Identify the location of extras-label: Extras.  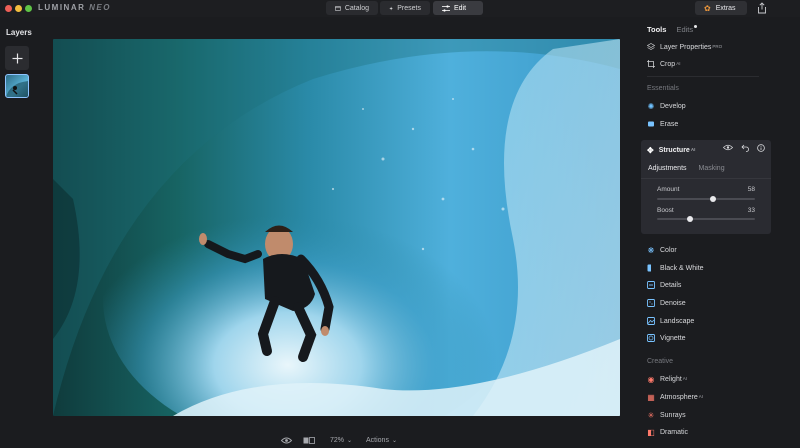
(725, 8).